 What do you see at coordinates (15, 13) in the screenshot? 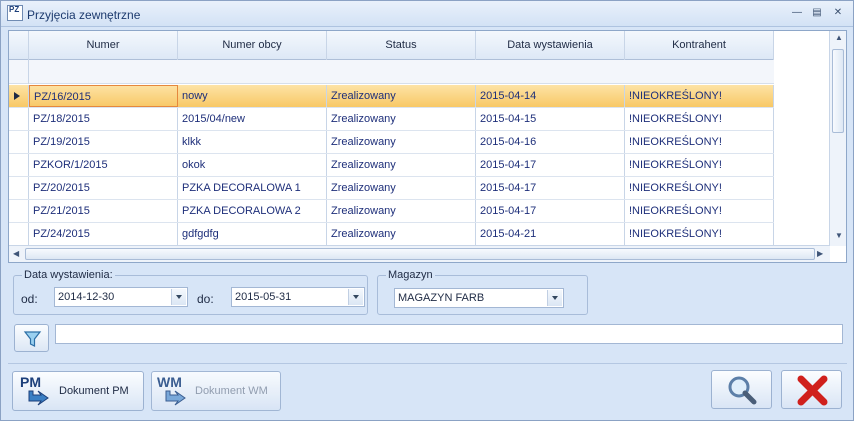
I see `app-icon: PZ` at bounding box center [15, 13].